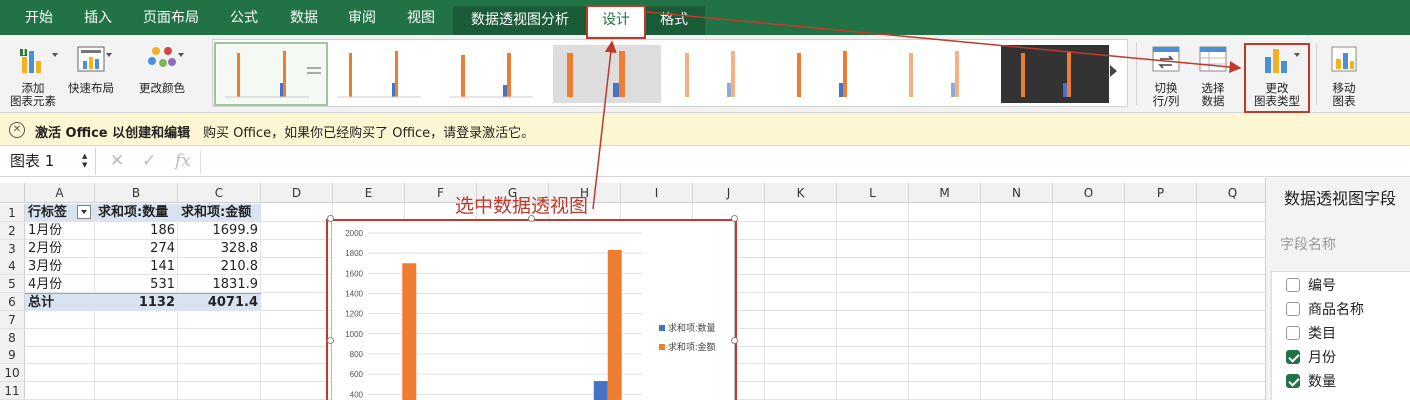 The height and width of the screenshot is (400, 1410). Describe the element at coordinates (1322, 286) in the screenshot. I see `field-label: 编号` at that location.